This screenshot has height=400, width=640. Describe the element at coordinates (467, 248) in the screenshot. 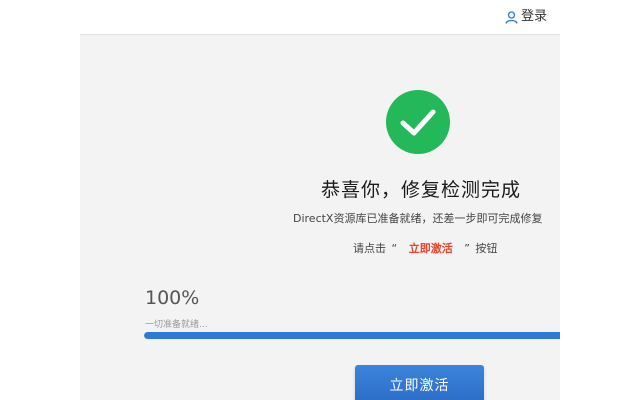

I see `close-quote: ”` at that location.